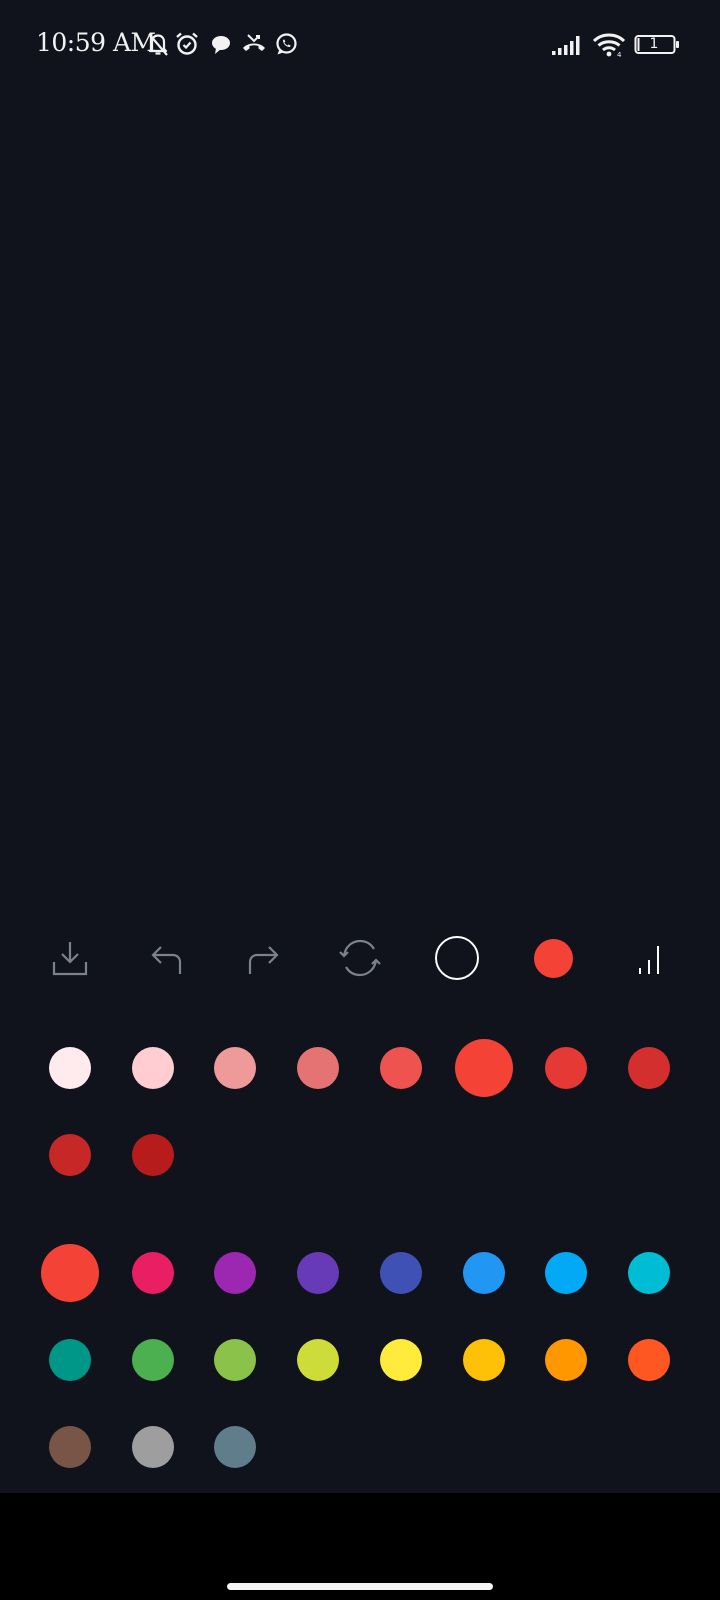 This screenshot has width=720, height=1600. I want to click on missed-call-icon, so click(254, 42).